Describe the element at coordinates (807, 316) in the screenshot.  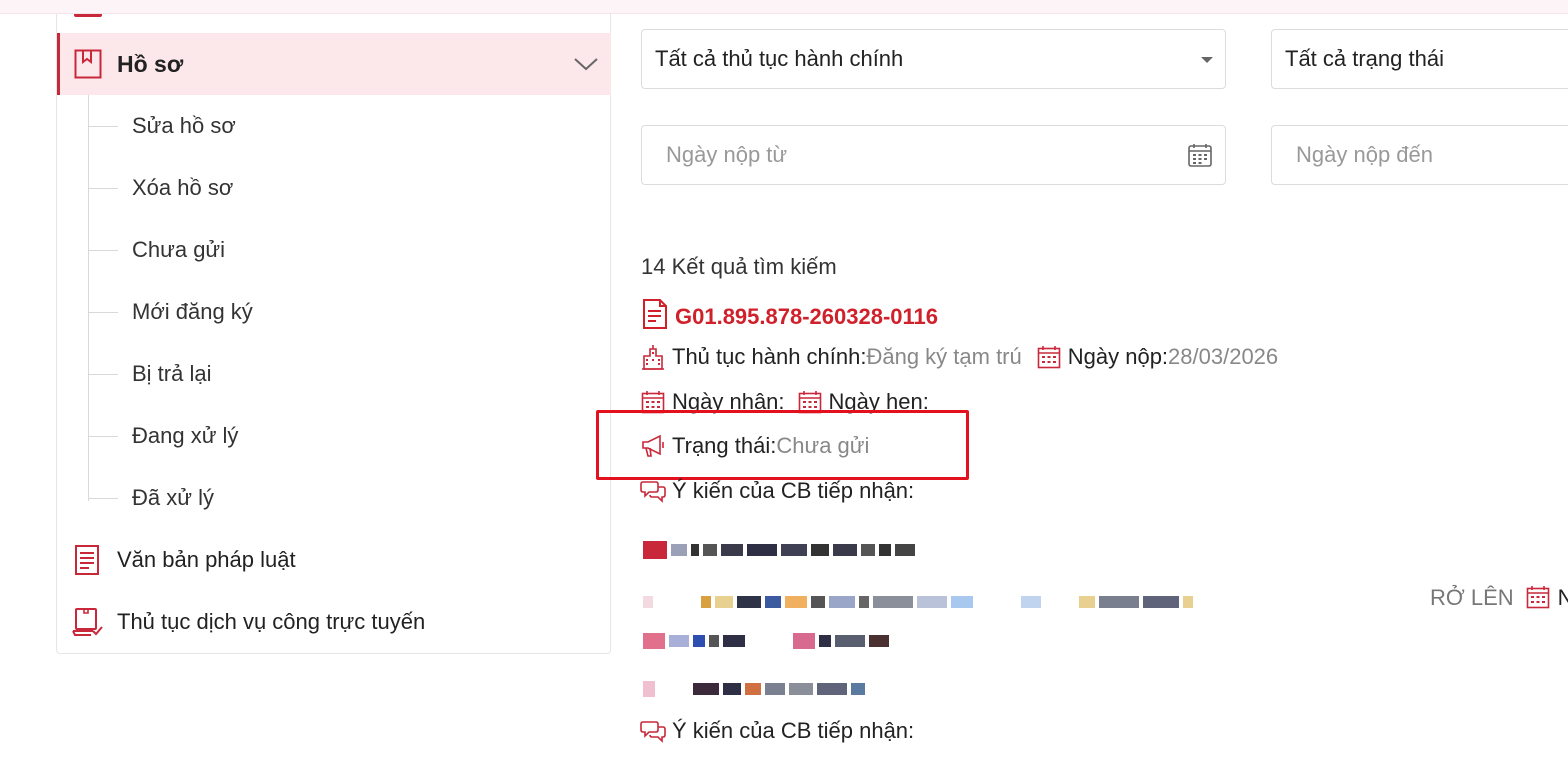
I see `record-code: G01.895.878-260328-0116` at that location.